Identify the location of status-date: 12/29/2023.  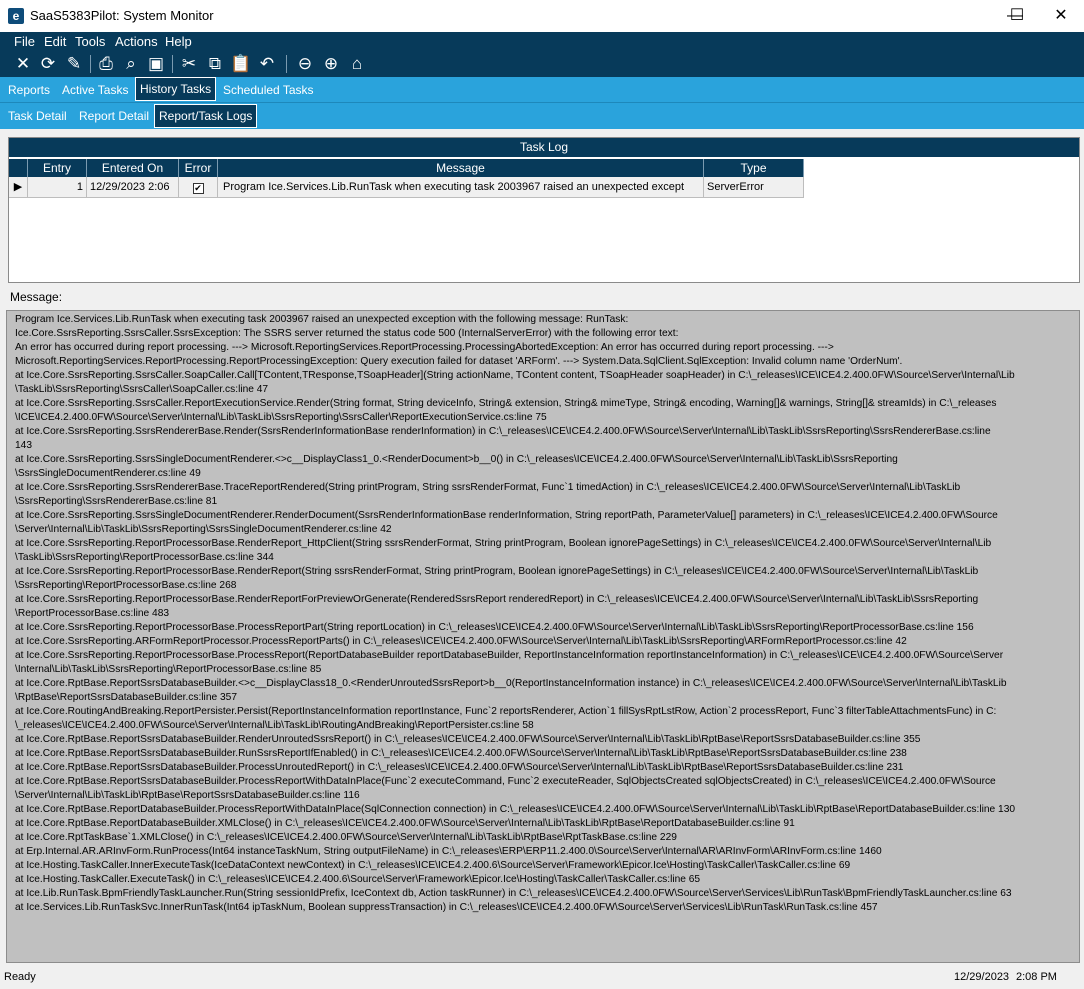
(982, 977).